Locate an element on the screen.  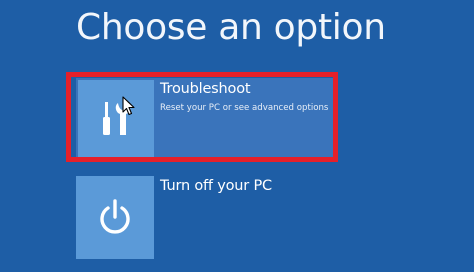
turn-off-tile is located at coordinates (115, 217).